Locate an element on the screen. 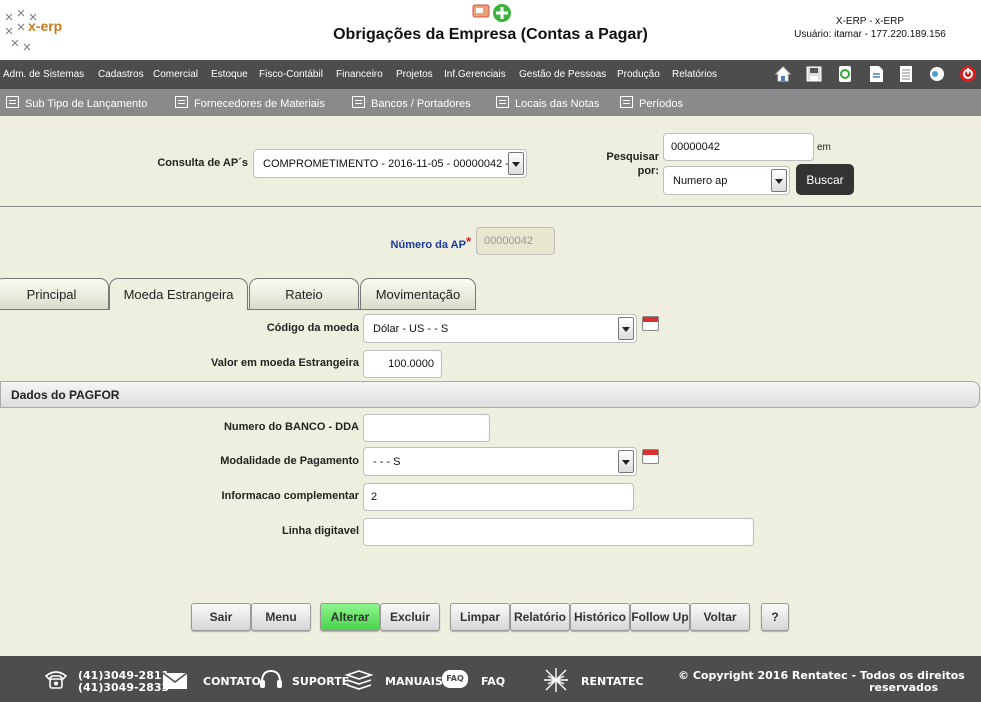 The width and height of the screenshot is (981, 702). document-icon is located at coordinates (876, 74).